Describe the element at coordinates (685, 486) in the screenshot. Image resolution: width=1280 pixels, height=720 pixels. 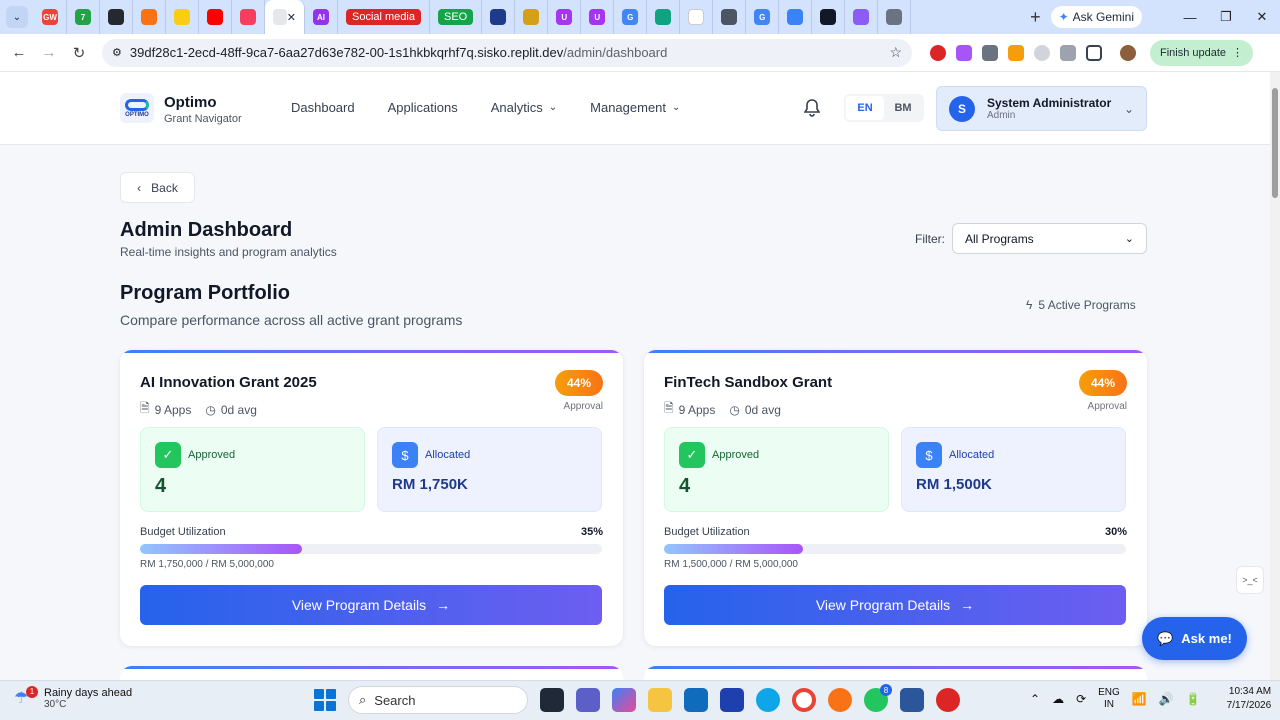
I see `approved-value: 4` at that location.